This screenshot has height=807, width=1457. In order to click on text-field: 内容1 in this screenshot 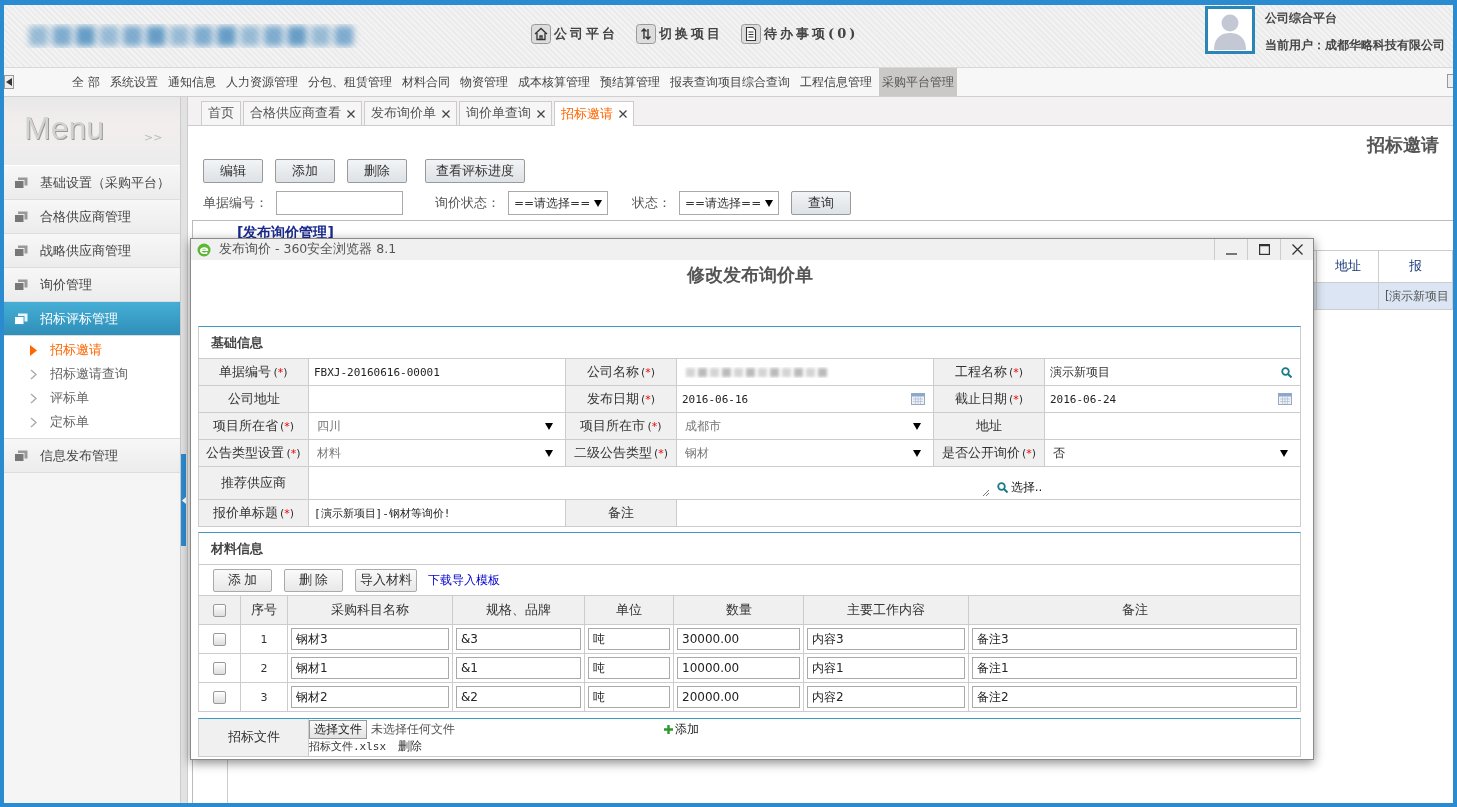, I will do `click(886, 668)`.